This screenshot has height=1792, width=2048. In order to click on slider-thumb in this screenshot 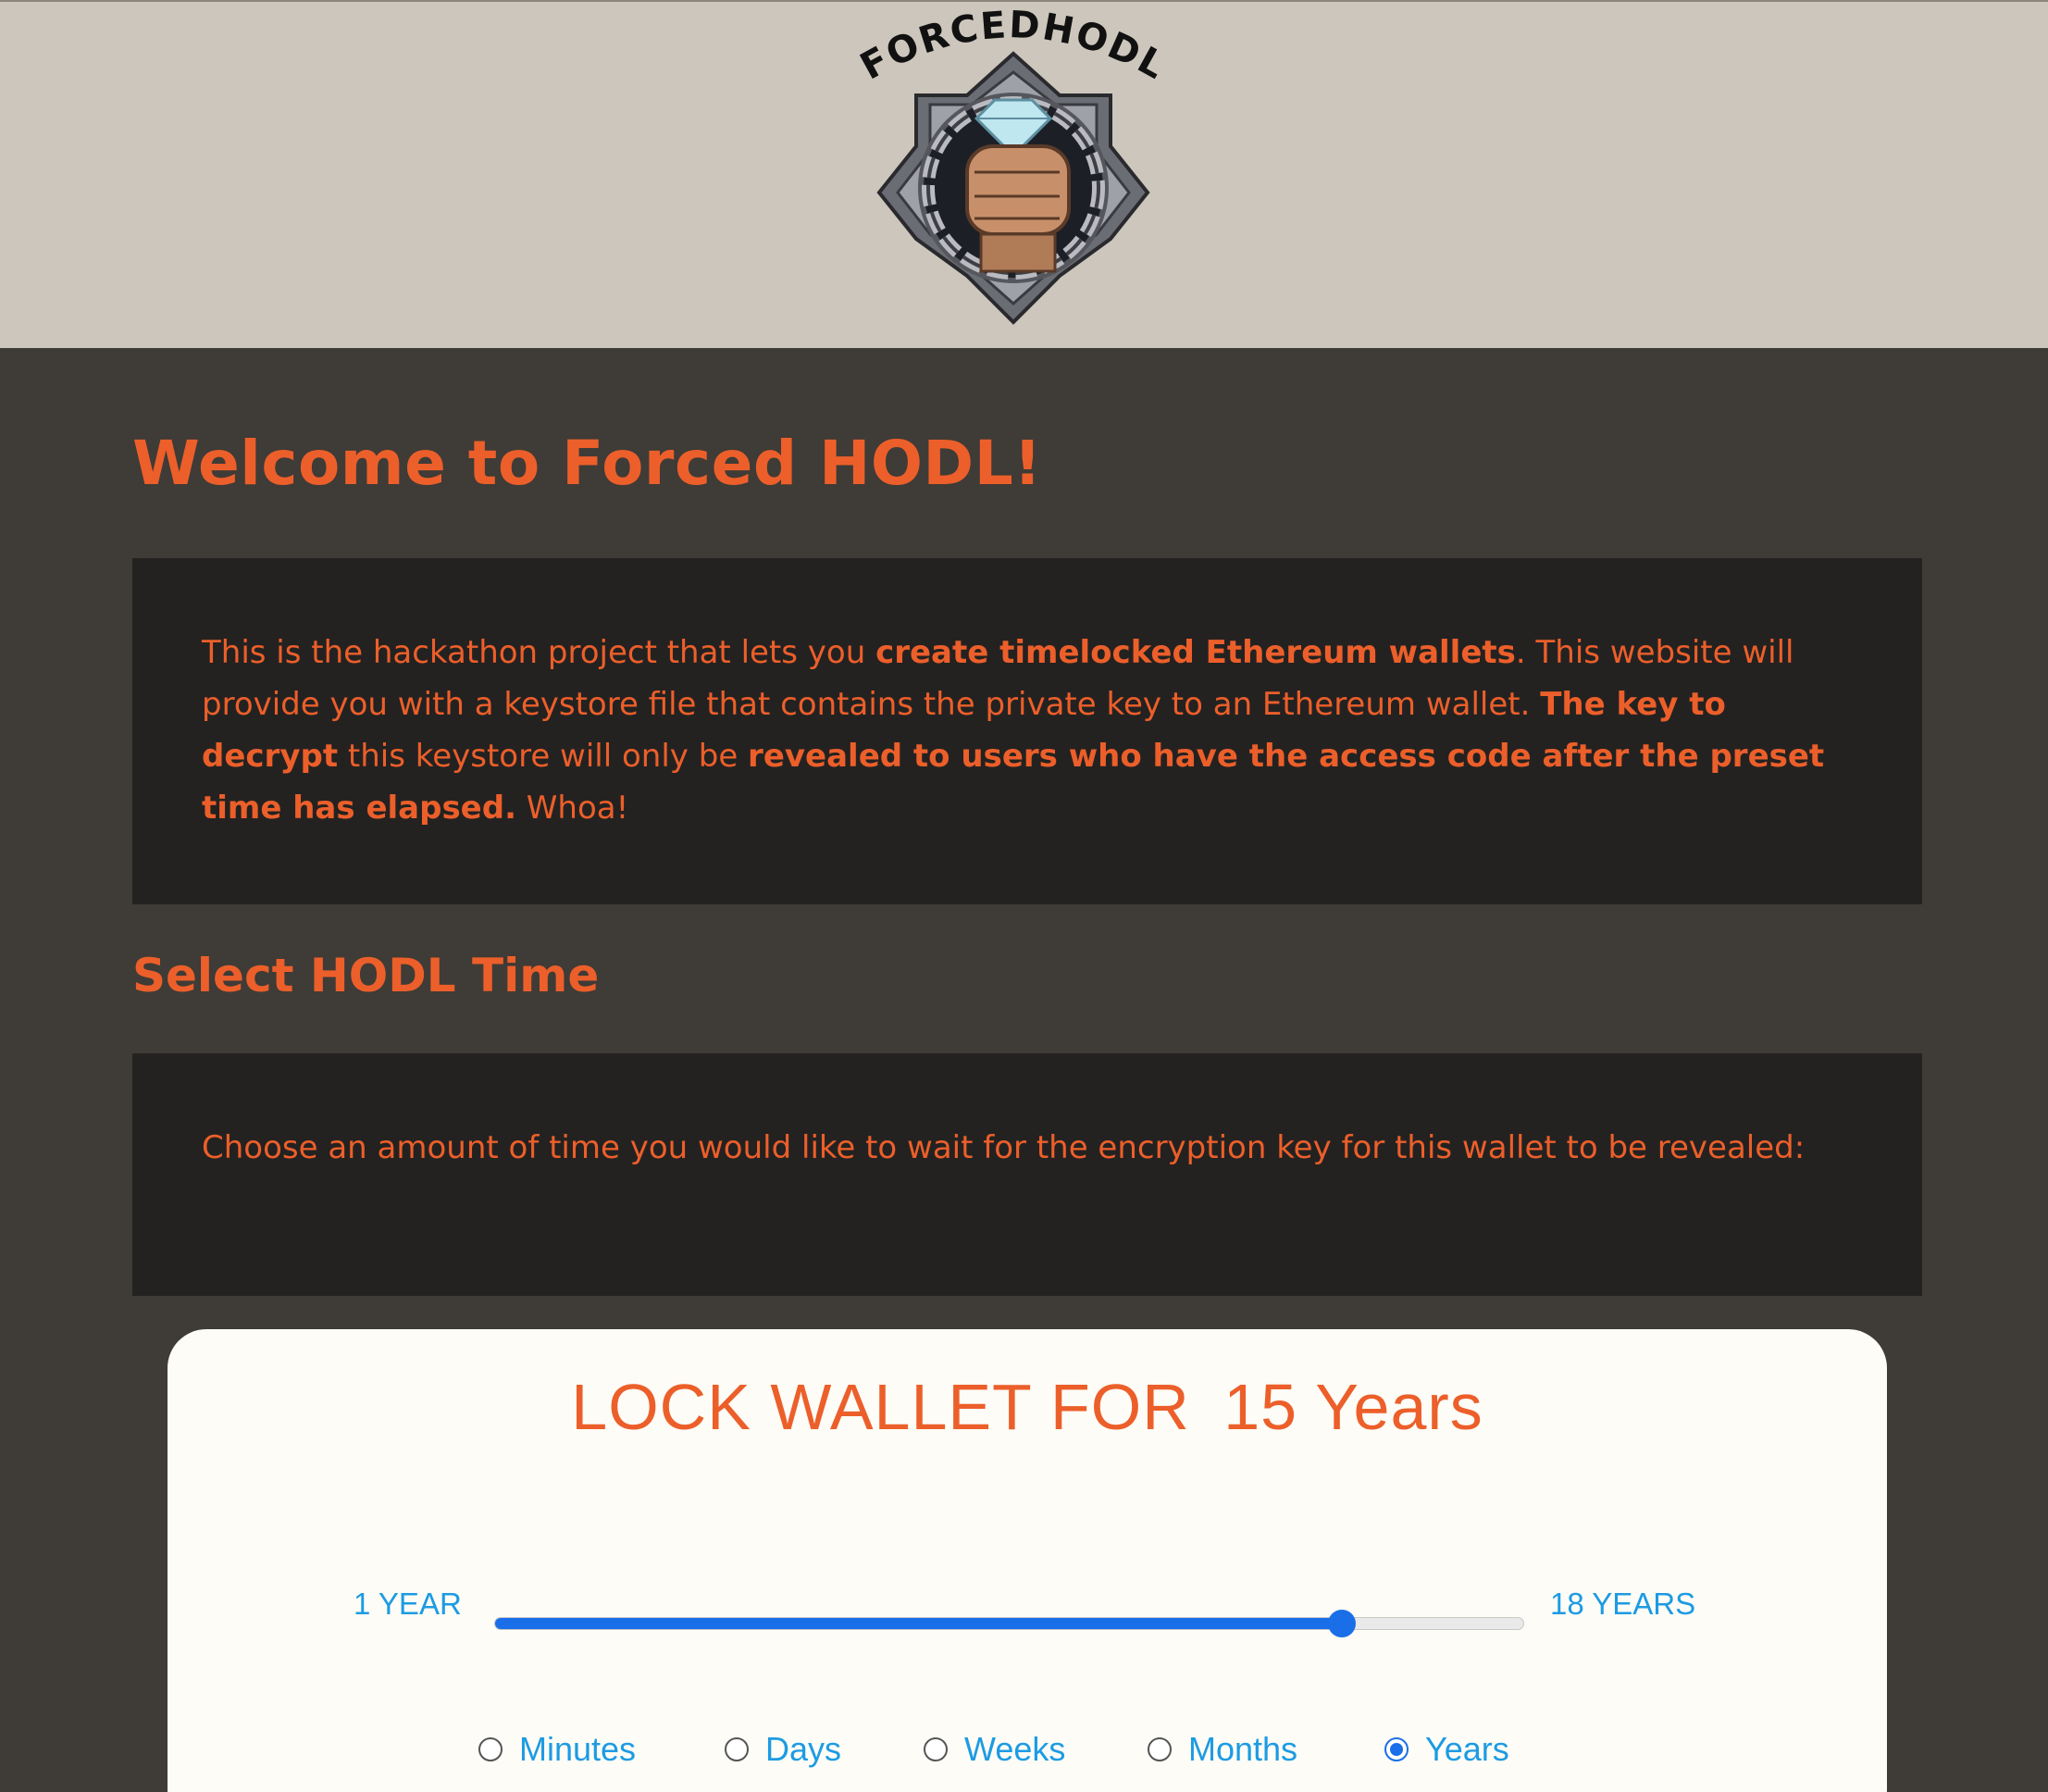, I will do `click(1341, 1623)`.